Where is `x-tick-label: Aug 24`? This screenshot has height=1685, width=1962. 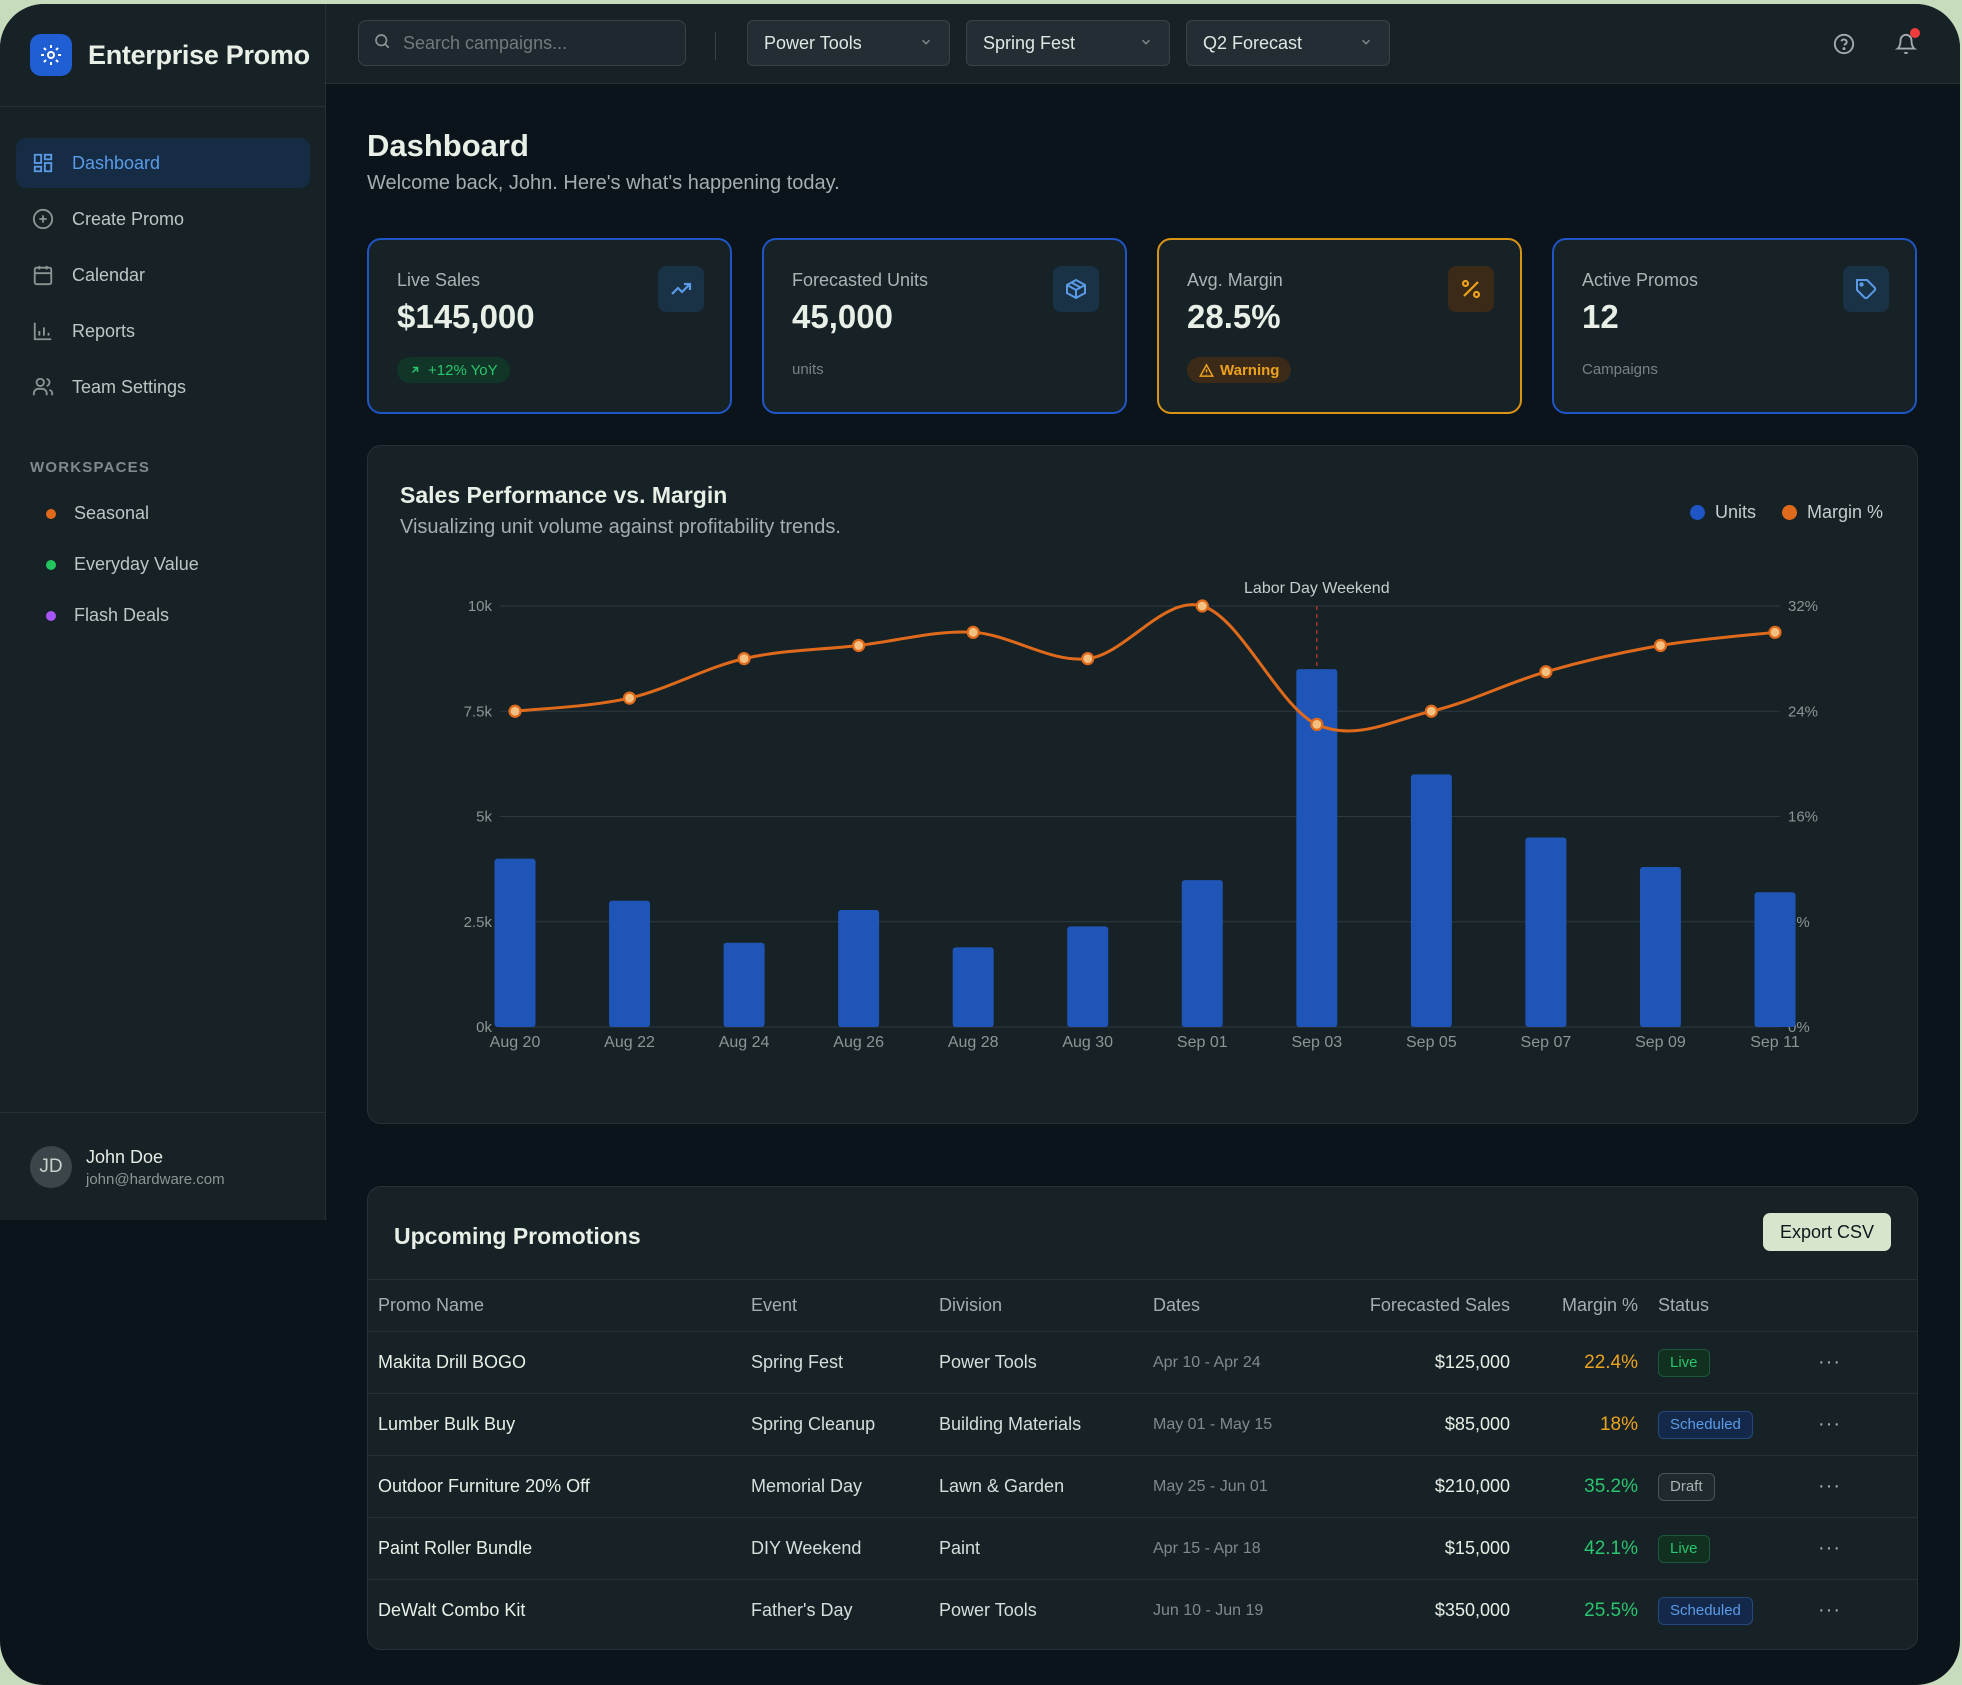
x-tick-label: Aug 24 is located at coordinates (744, 1042).